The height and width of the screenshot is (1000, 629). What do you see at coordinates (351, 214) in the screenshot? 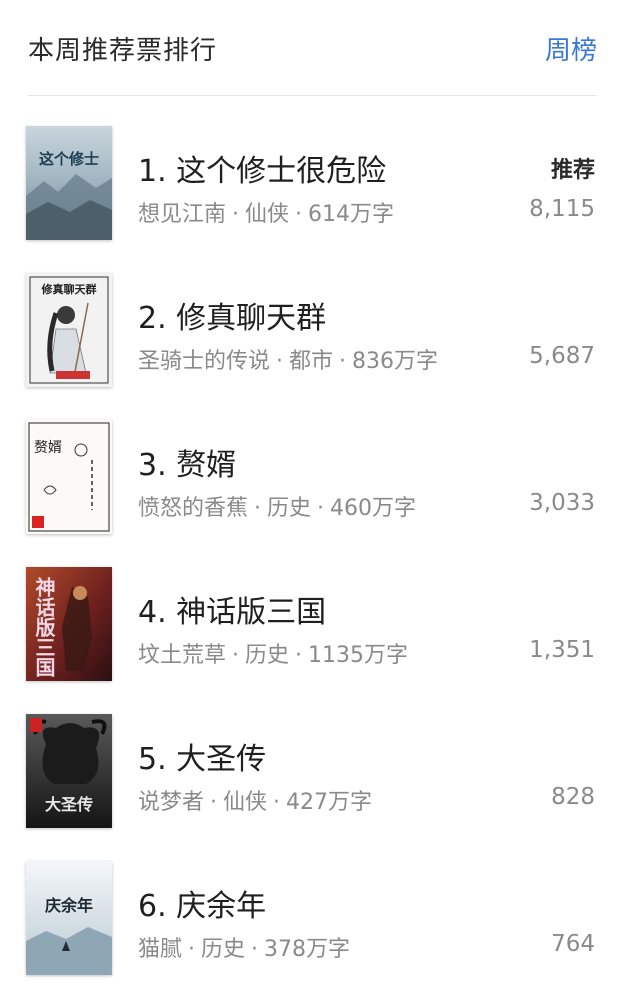
I see `word-count: 614万字` at bounding box center [351, 214].